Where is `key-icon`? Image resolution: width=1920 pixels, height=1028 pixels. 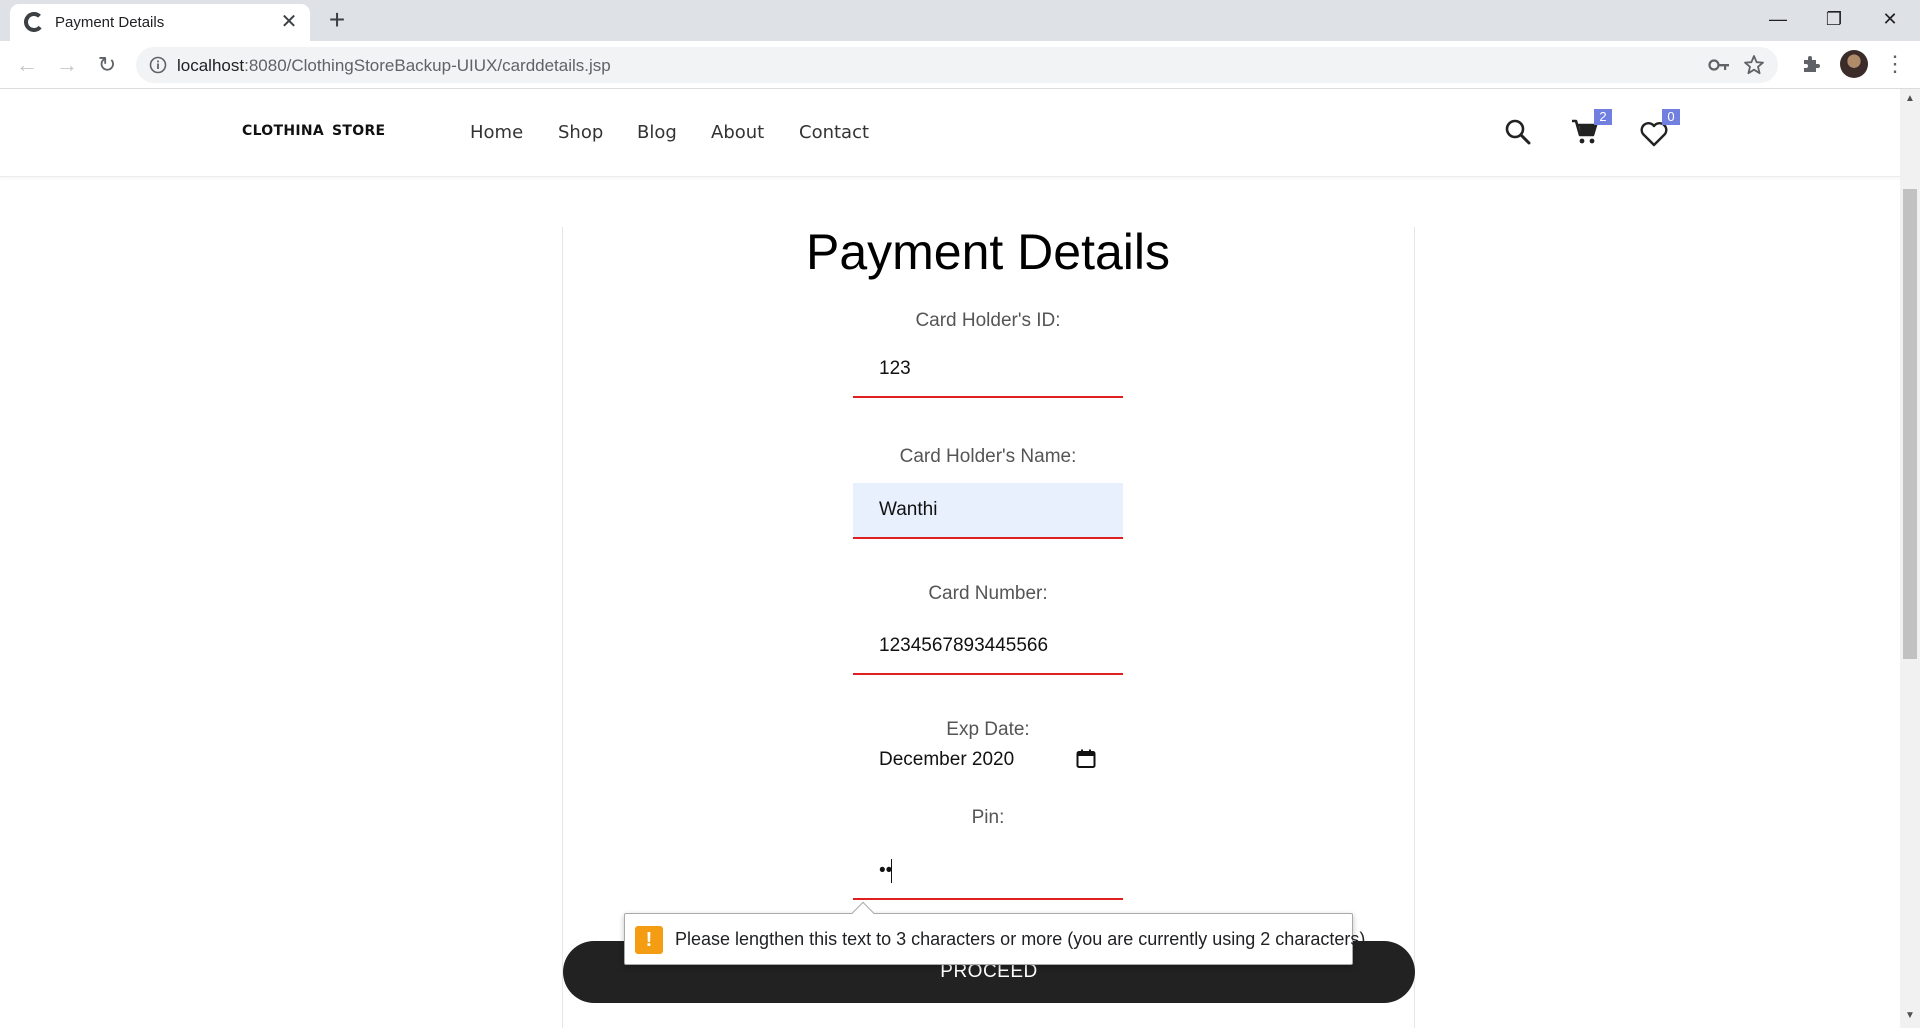
key-icon is located at coordinates (1719, 65).